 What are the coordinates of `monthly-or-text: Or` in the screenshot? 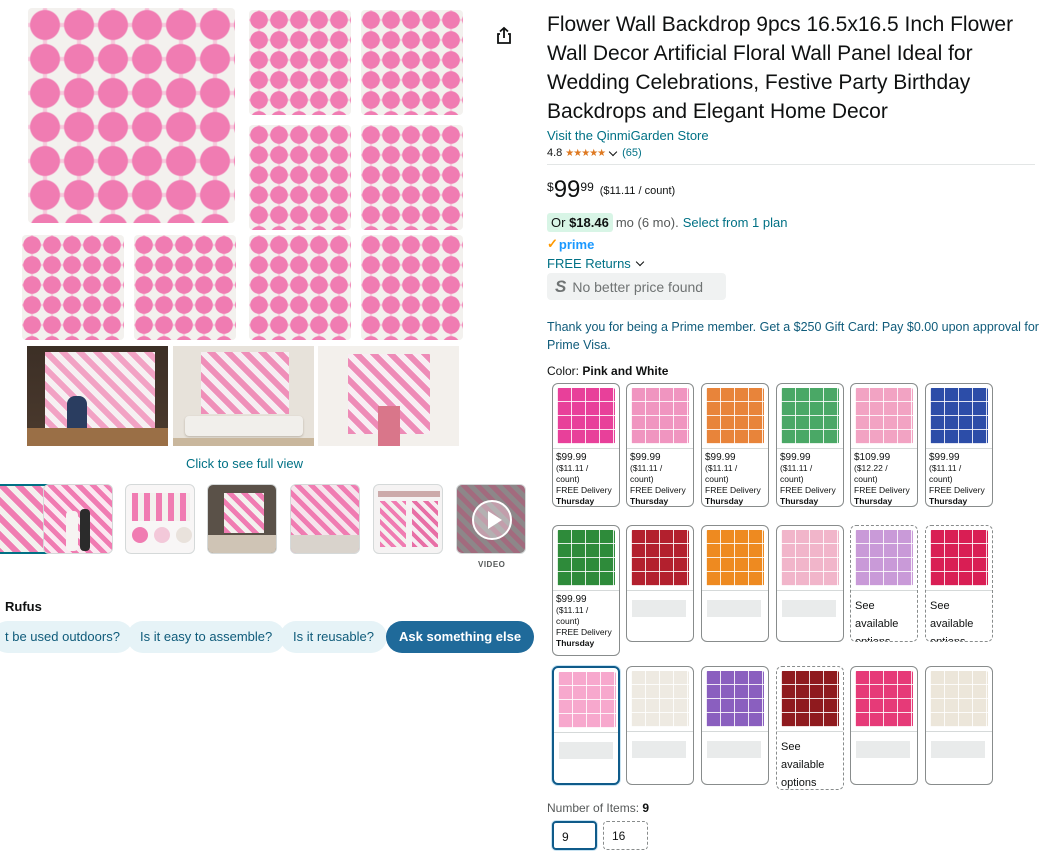 It's located at (558, 222).